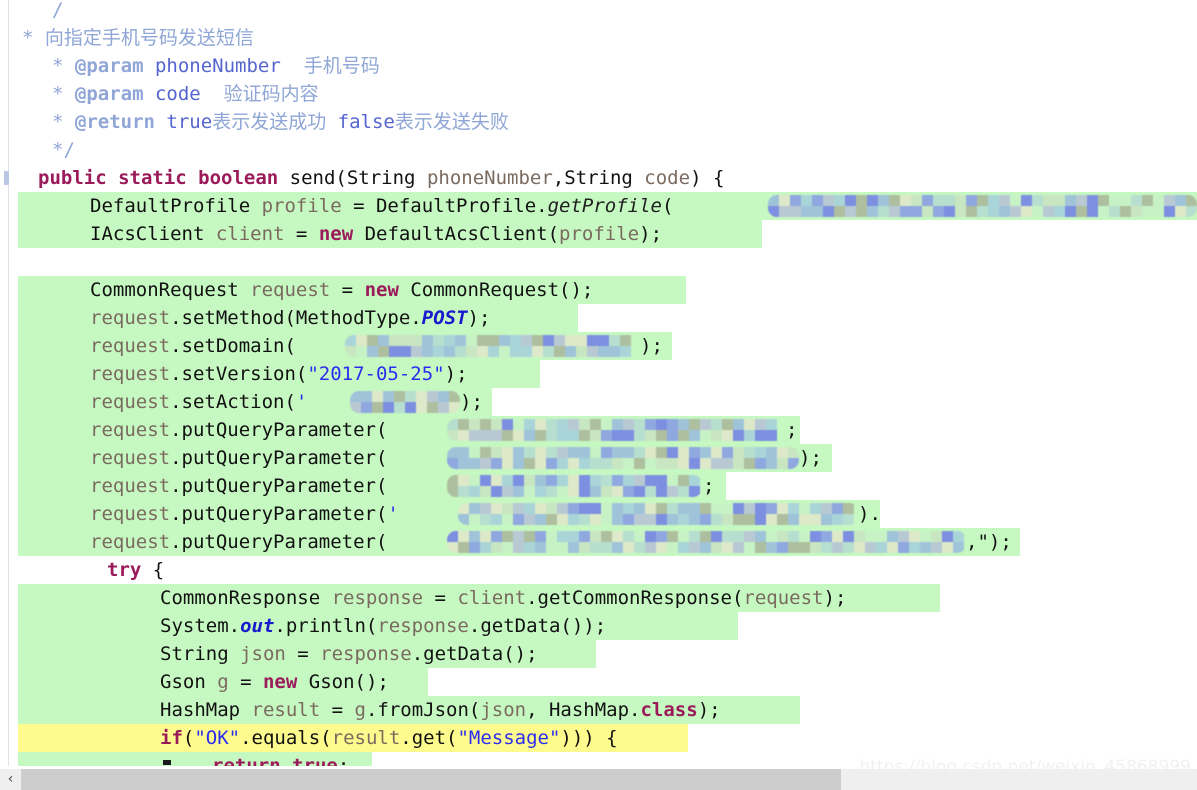 The height and width of the screenshot is (790, 1197). What do you see at coordinates (233, 346) in the screenshot?
I see `code-token-plain: .setDomain(` at bounding box center [233, 346].